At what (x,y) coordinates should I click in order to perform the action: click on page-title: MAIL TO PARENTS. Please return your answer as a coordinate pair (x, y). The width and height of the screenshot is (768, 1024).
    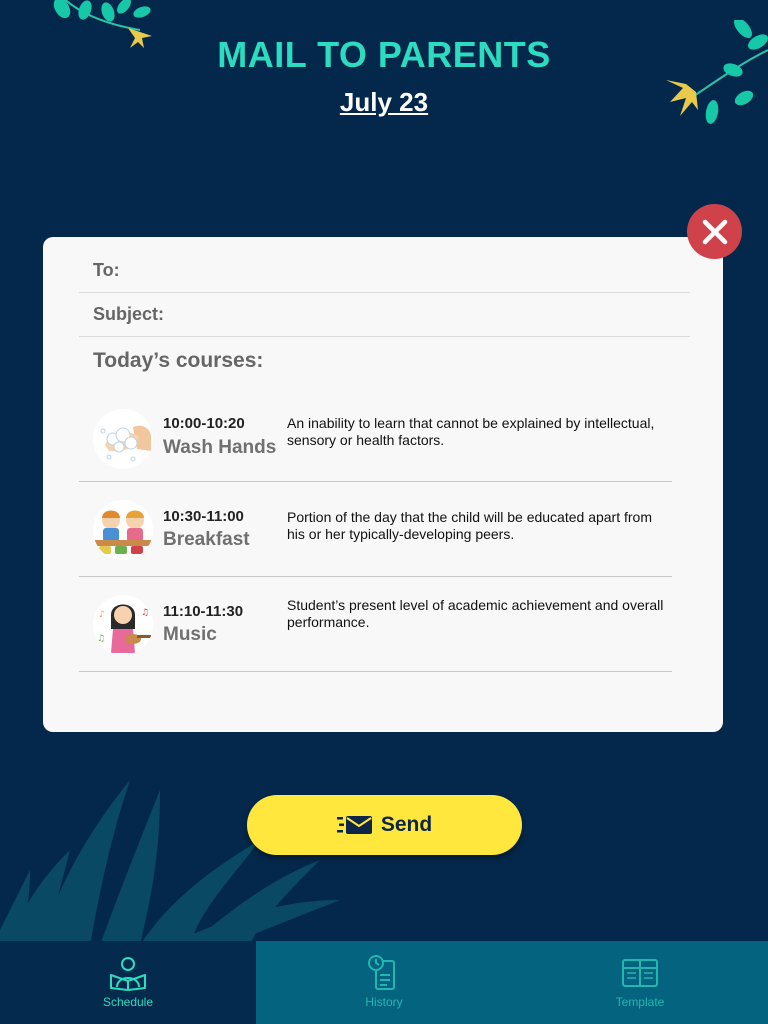
    Looking at the image, I should click on (384, 54).